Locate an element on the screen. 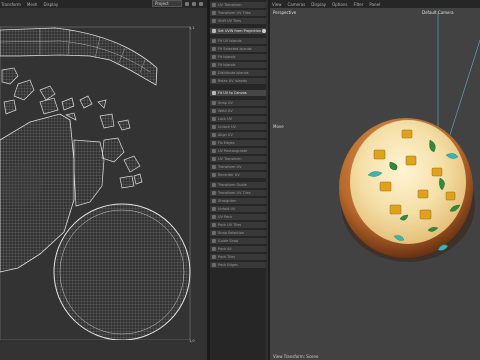 The width and height of the screenshot is (480, 360). command-item: Pack UV Tiles is located at coordinates (239, 225).